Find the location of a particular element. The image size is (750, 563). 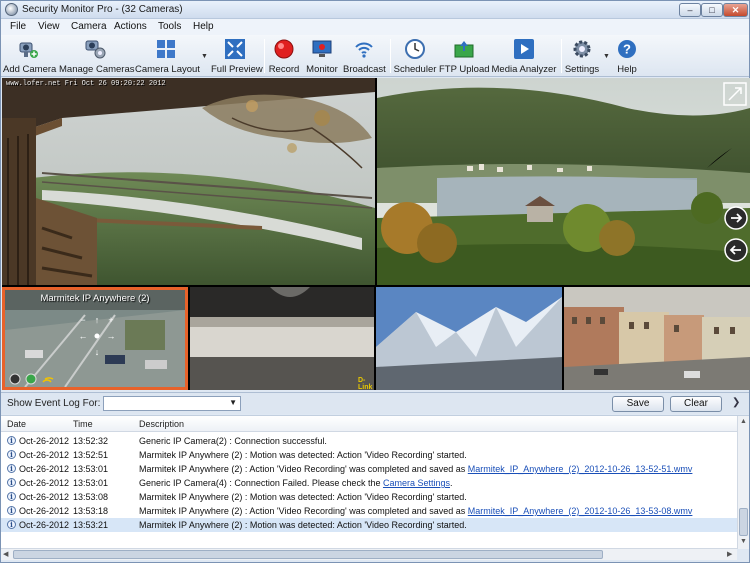

ftp-upload-label: FTP Upload is located at coordinates (464, 69).